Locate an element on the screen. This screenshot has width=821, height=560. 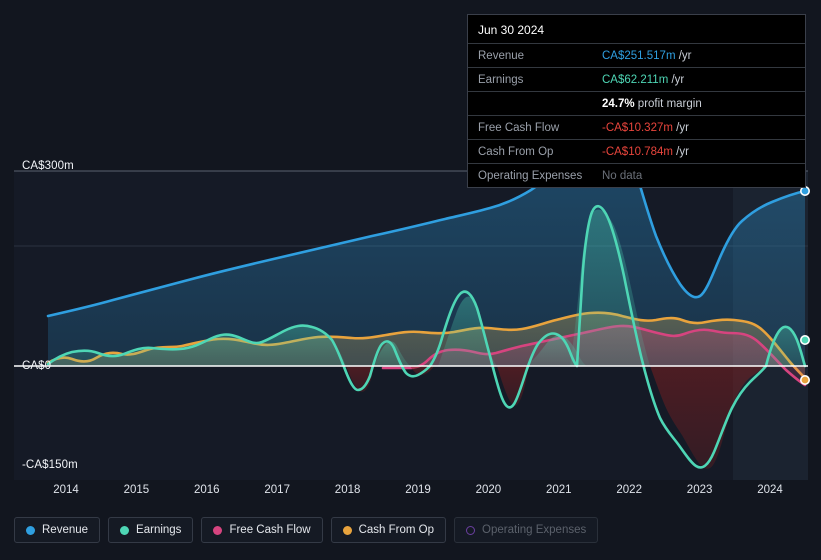
tooltip-date: Jun 30 2024 is located at coordinates (511, 30).